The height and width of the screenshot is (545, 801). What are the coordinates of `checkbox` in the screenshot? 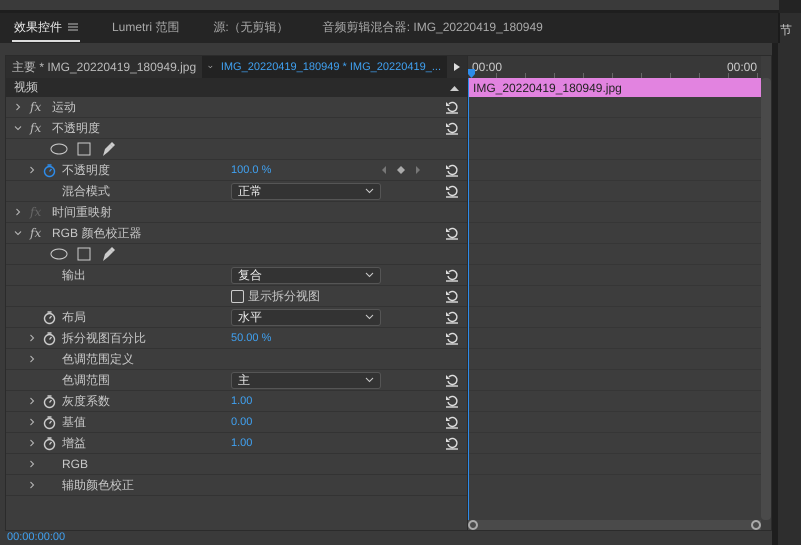 It's located at (237, 296).